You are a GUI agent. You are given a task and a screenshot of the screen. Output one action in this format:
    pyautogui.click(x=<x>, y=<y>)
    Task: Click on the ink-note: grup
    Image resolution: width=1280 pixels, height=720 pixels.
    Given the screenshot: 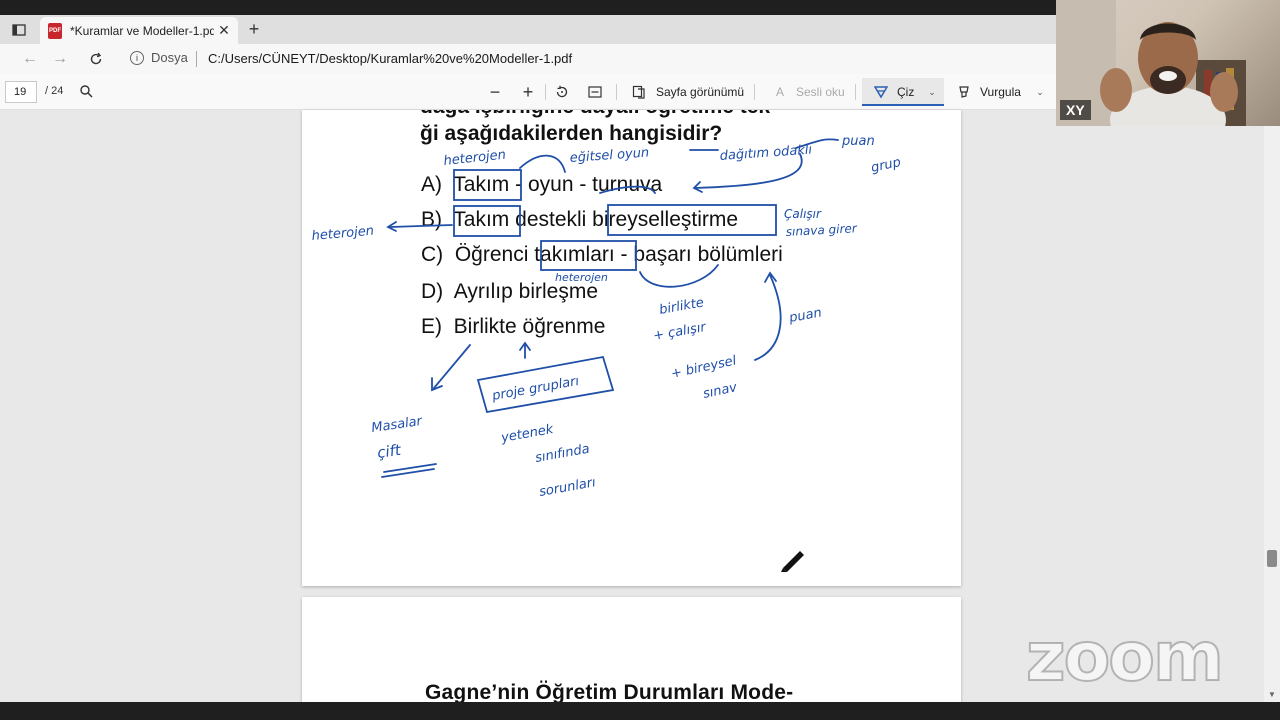 What is the action you would take?
    pyautogui.click(x=886, y=165)
    